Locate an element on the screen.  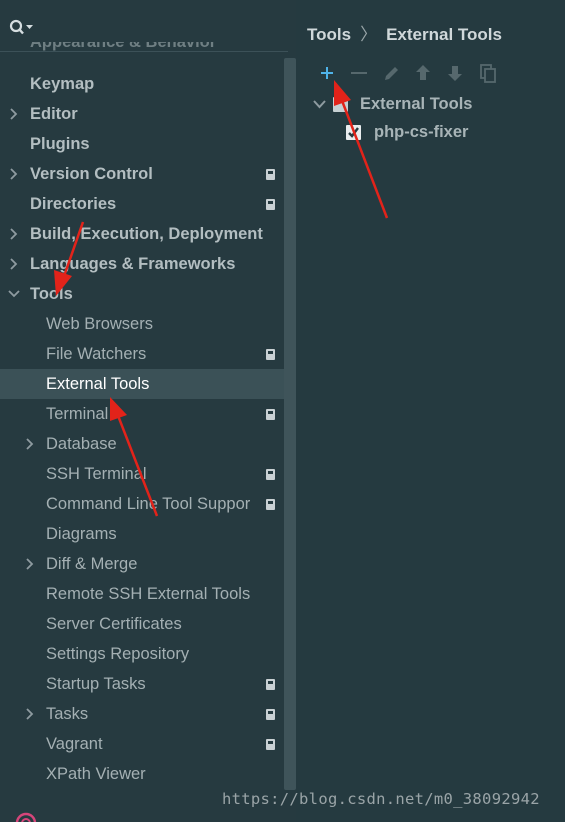
sidebar-item-tools: Tools is located at coordinates (142, 294).